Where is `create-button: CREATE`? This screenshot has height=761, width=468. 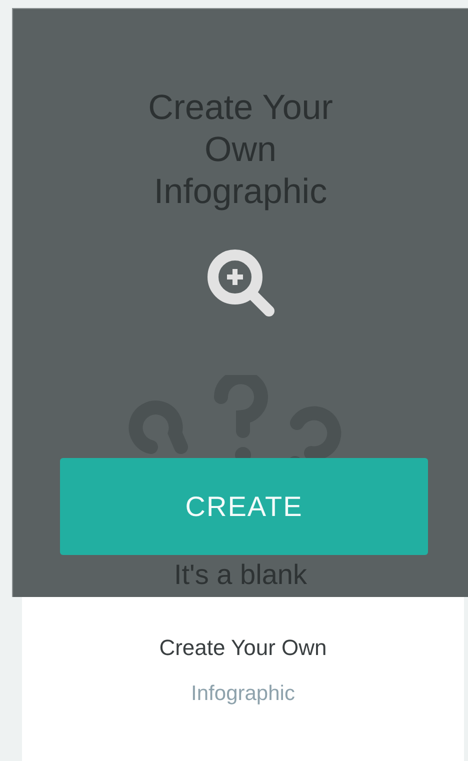 create-button: CREATE is located at coordinates (244, 506).